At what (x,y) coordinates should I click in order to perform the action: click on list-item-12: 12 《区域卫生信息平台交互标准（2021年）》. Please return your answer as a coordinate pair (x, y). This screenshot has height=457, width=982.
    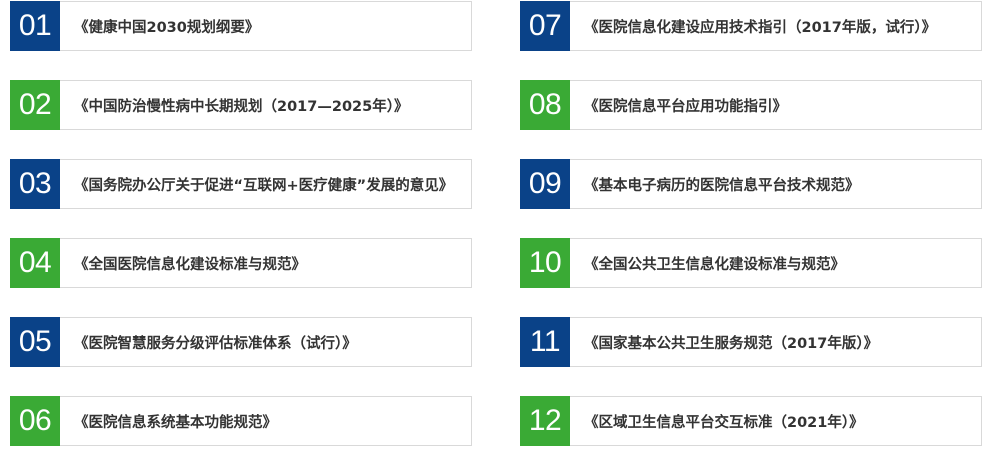
    Looking at the image, I should click on (751, 421).